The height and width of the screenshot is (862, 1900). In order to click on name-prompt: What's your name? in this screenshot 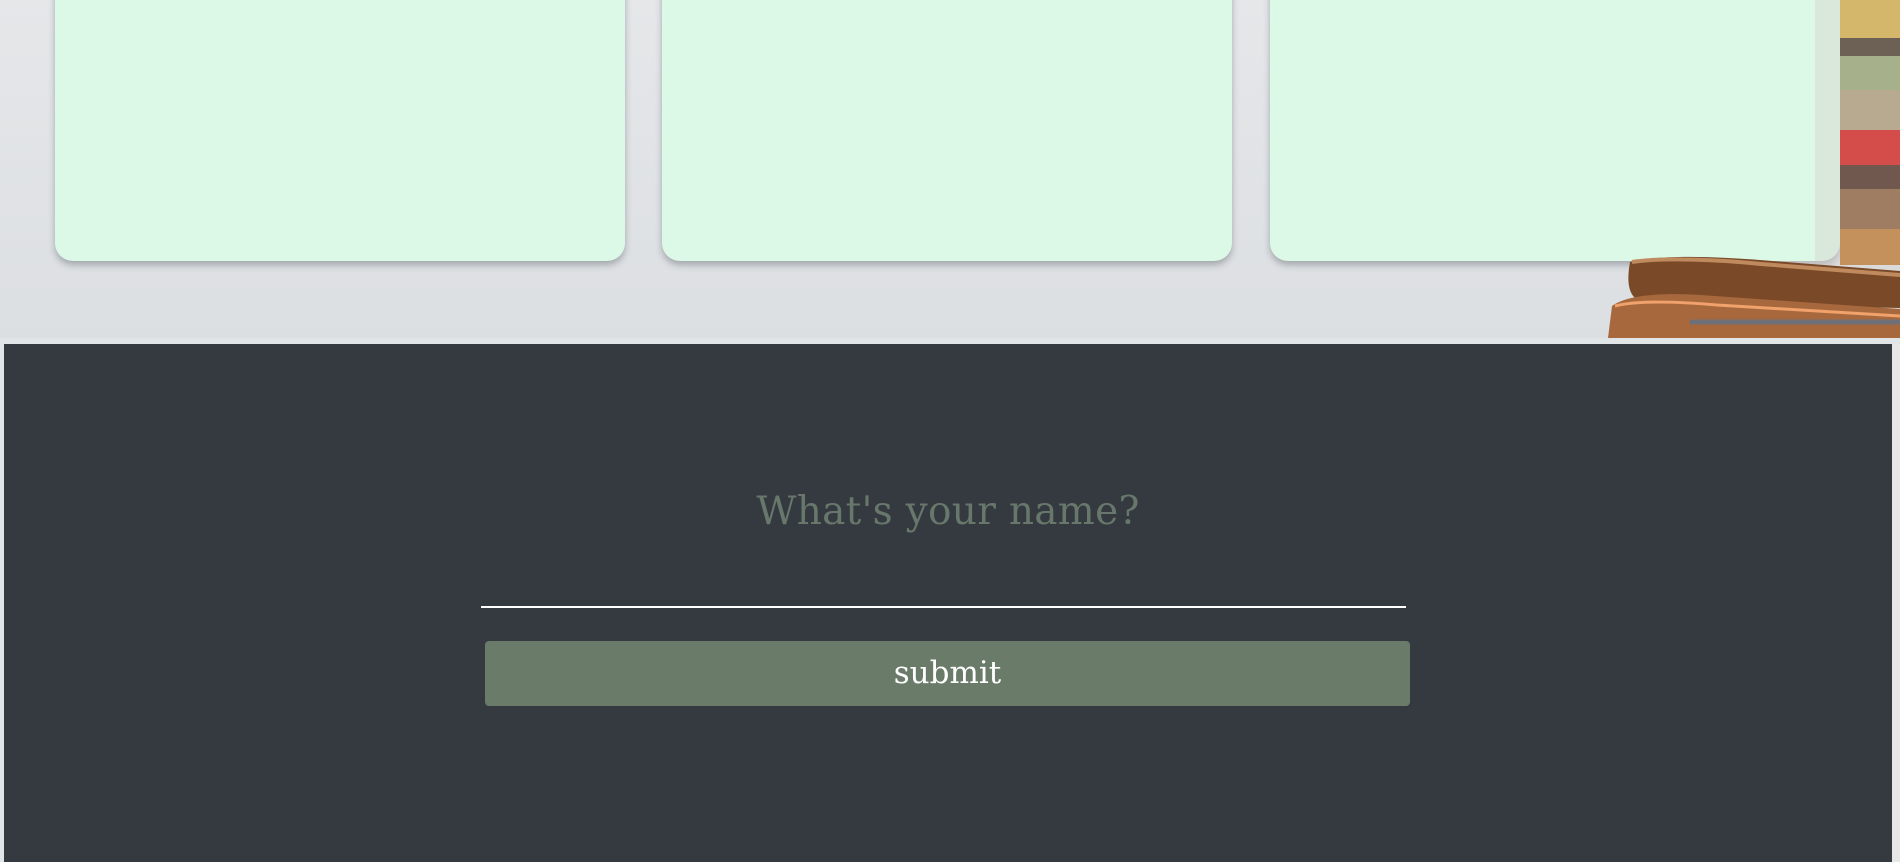, I will do `click(948, 511)`.